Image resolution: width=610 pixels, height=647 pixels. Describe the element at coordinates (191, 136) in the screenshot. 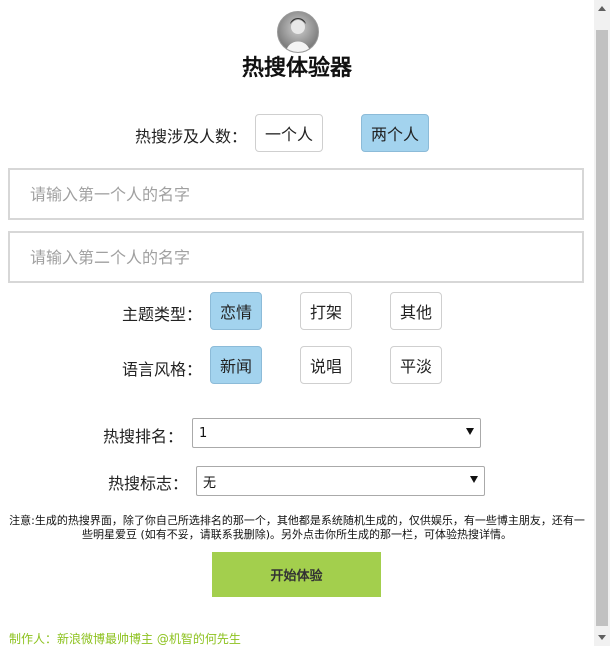

I see `people-count-label: 热搜涉及人数：` at that location.